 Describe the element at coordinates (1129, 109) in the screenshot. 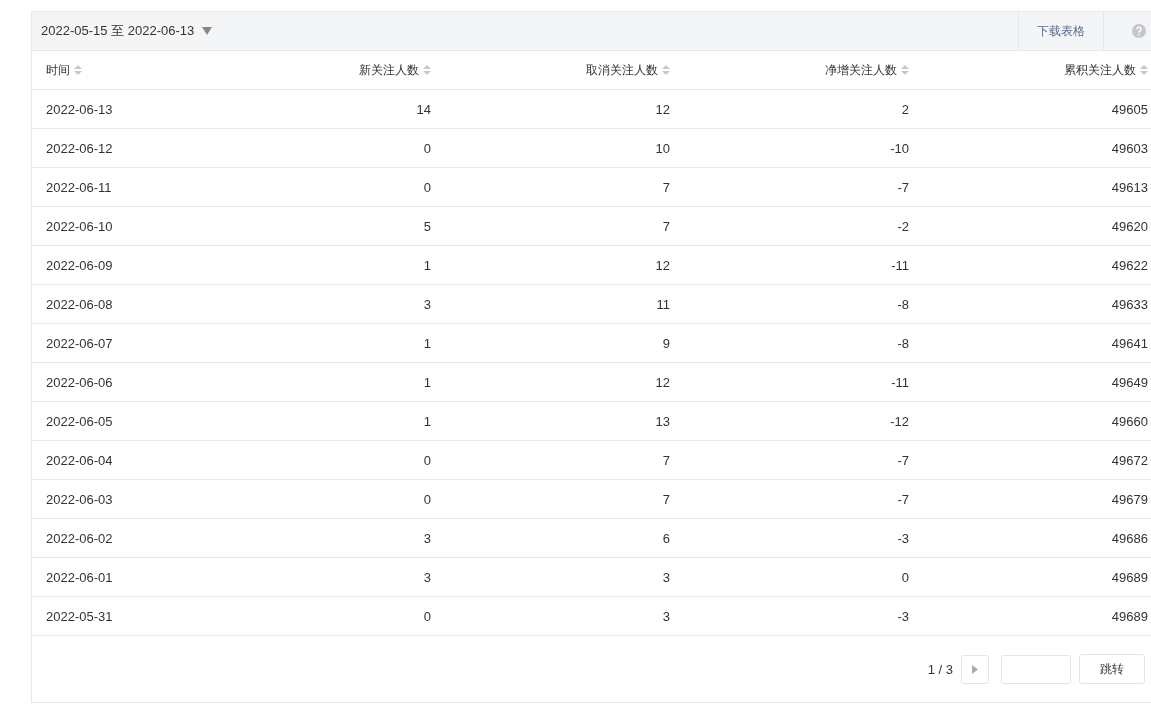

I see `table-cell: 49605` at that location.